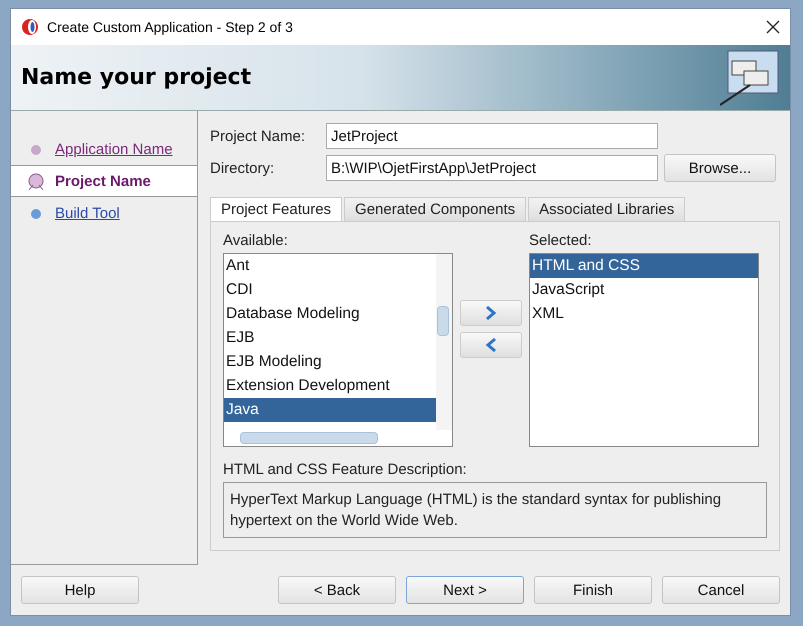  Describe the element at coordinates (136, 77) in the screenshot. I see `page-title: Name your project` at that location.